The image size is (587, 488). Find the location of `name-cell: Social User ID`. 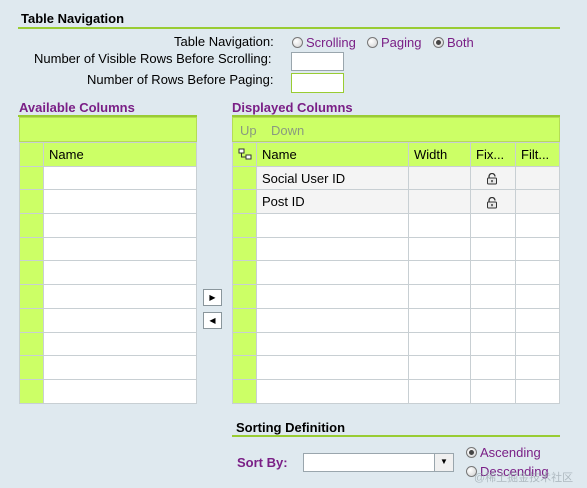

name-cell: Social User ID is located at coordinates (332, 178).